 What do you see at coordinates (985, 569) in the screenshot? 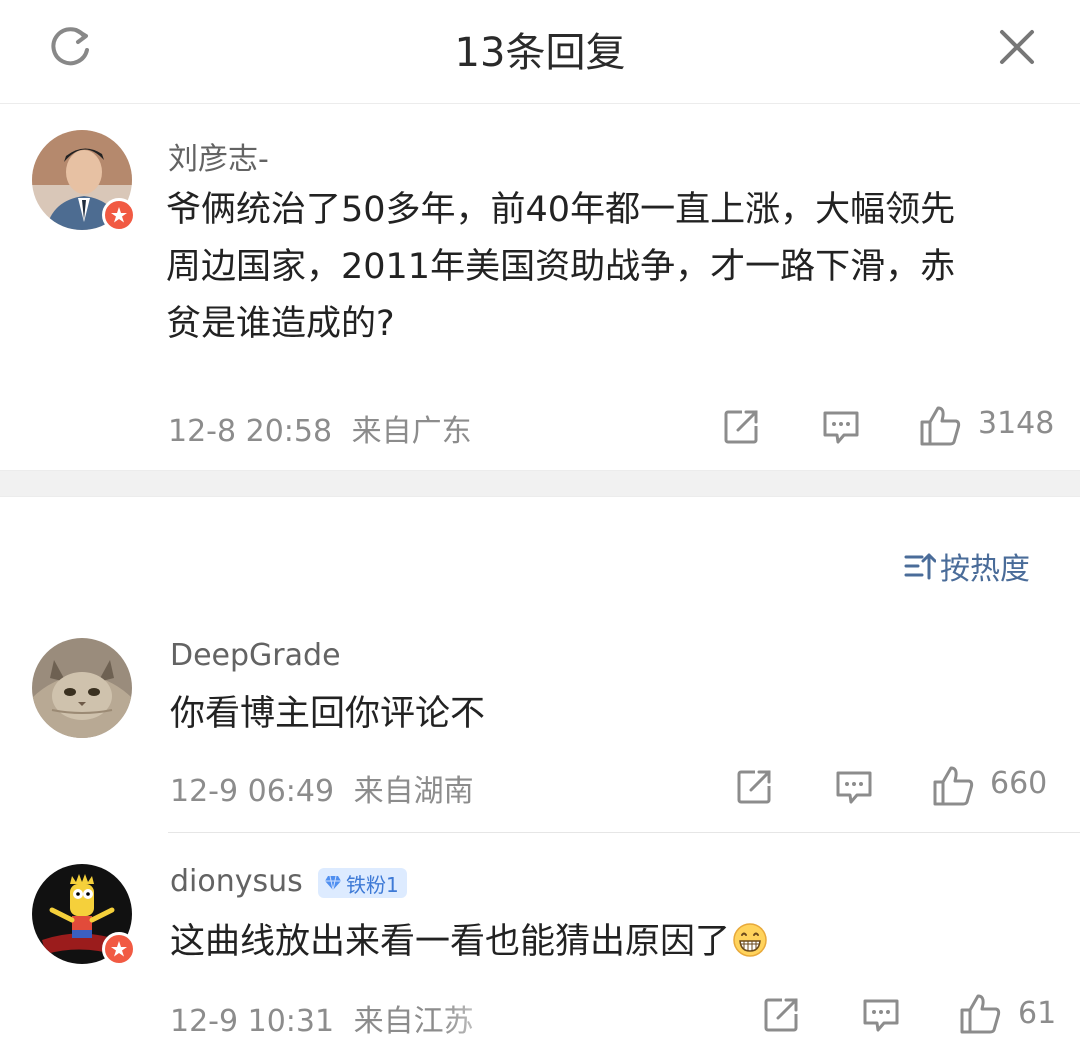
I see `sort-label: 按热度` at bounding box center [985, 569].